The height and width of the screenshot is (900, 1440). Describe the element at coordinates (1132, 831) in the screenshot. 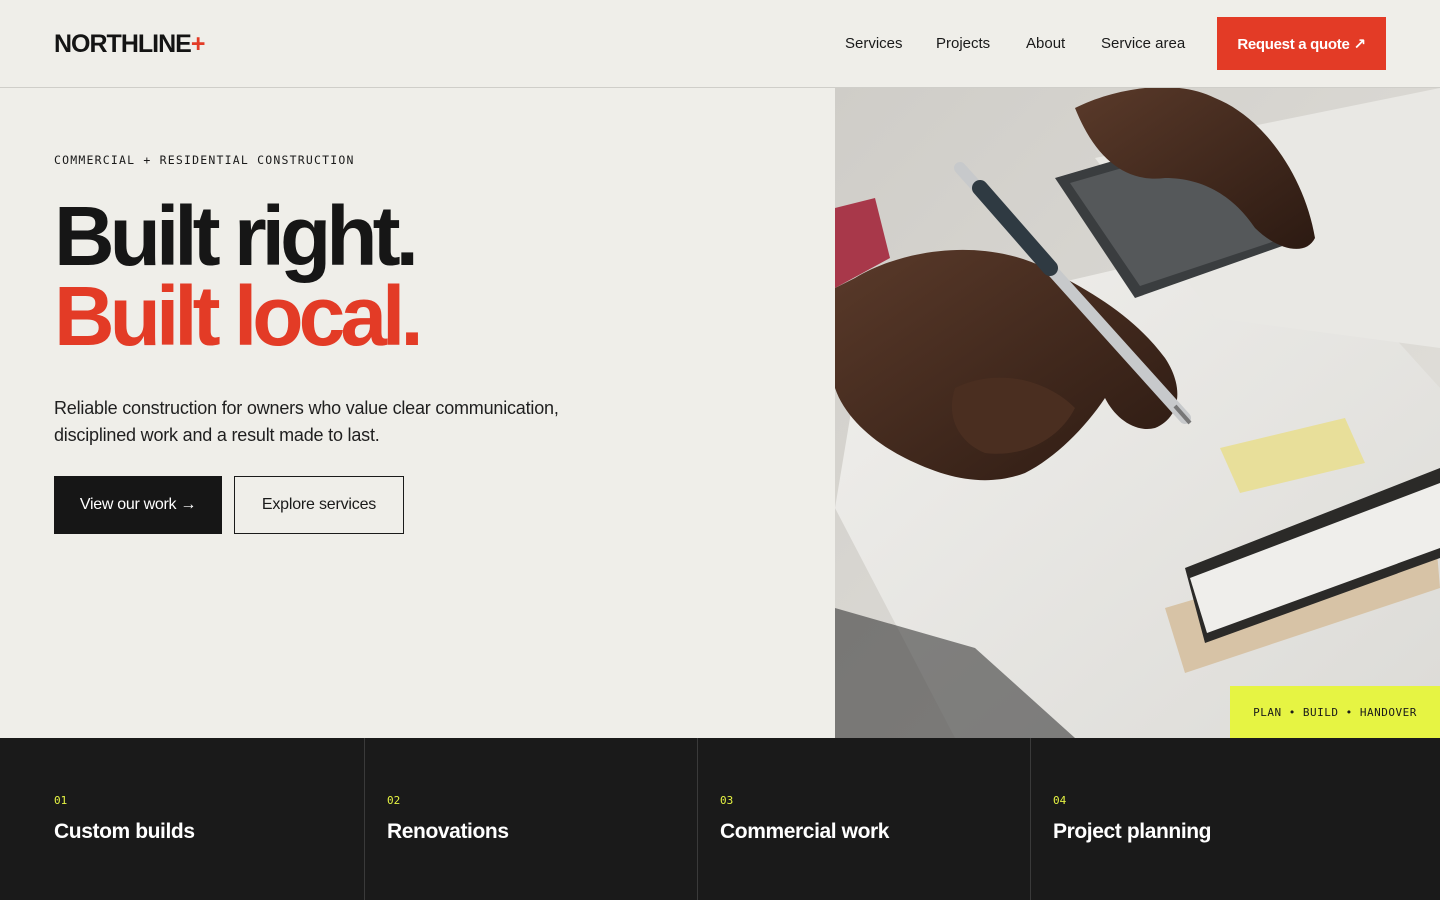

I see `service-title: Project planning` at that location.